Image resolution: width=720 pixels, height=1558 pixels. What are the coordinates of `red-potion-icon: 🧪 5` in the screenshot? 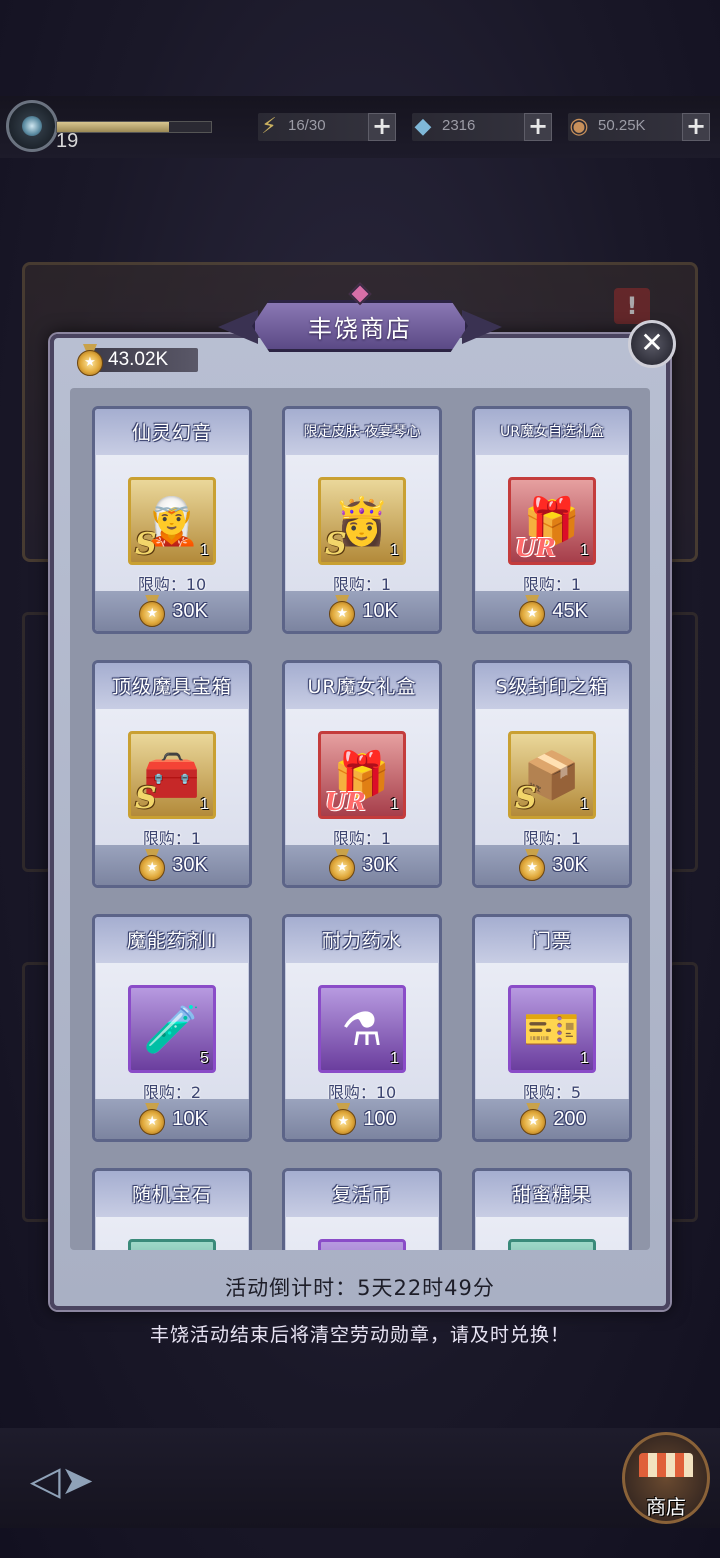 It's located at (172, 1029).